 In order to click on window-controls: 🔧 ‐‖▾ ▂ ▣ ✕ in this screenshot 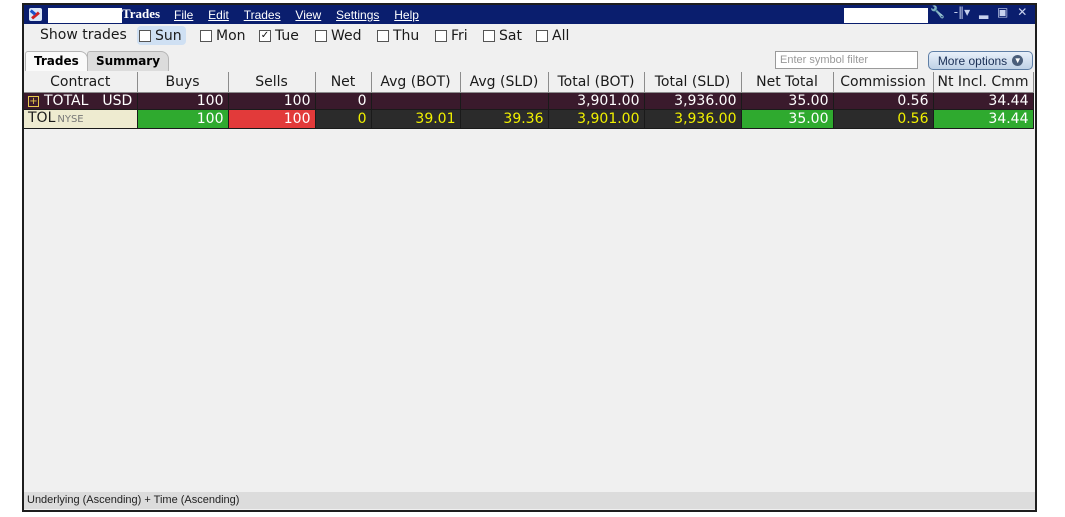, I will do `click(981, 14)`.